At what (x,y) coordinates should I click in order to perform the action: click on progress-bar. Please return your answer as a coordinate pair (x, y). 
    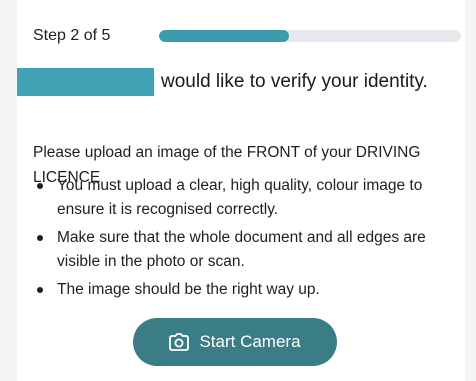
    Looking at the image, I should click on (310, 36).